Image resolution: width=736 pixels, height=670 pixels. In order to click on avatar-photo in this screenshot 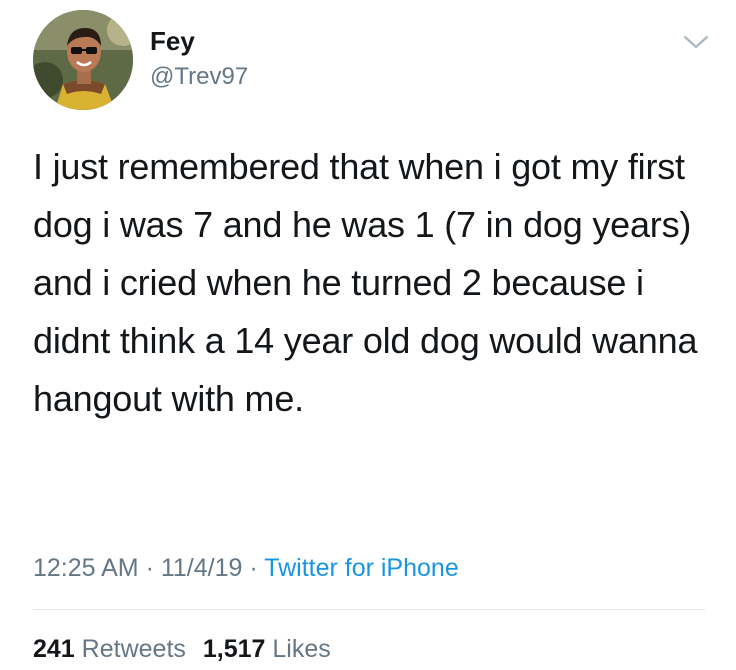, I will do `click(83, 60)`.